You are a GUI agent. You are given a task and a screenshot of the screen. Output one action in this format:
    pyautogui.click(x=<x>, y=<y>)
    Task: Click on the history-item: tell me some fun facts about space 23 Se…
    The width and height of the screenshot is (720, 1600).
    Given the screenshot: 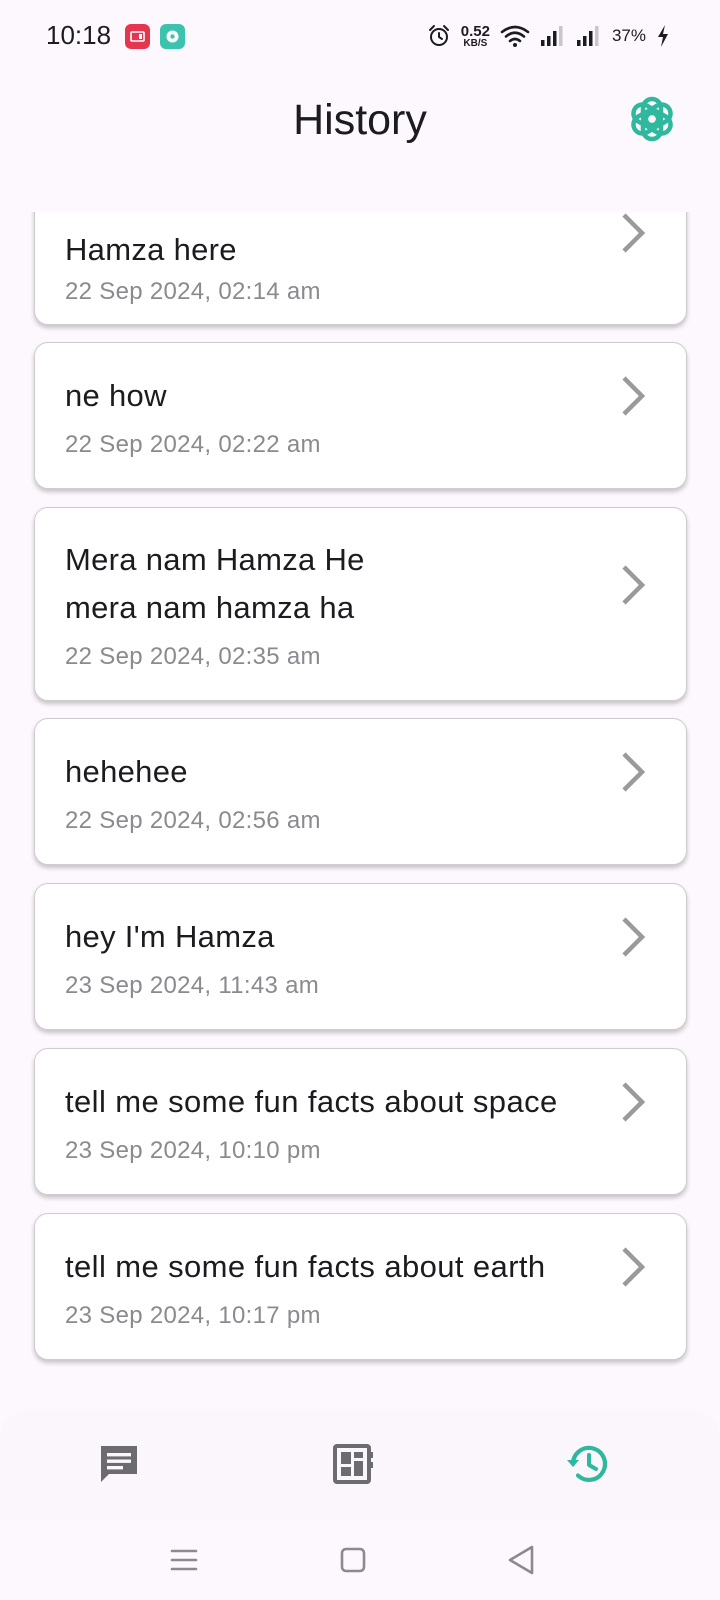 What is the action you would take?
    pyautogui.click(x=360, y=1121)
    